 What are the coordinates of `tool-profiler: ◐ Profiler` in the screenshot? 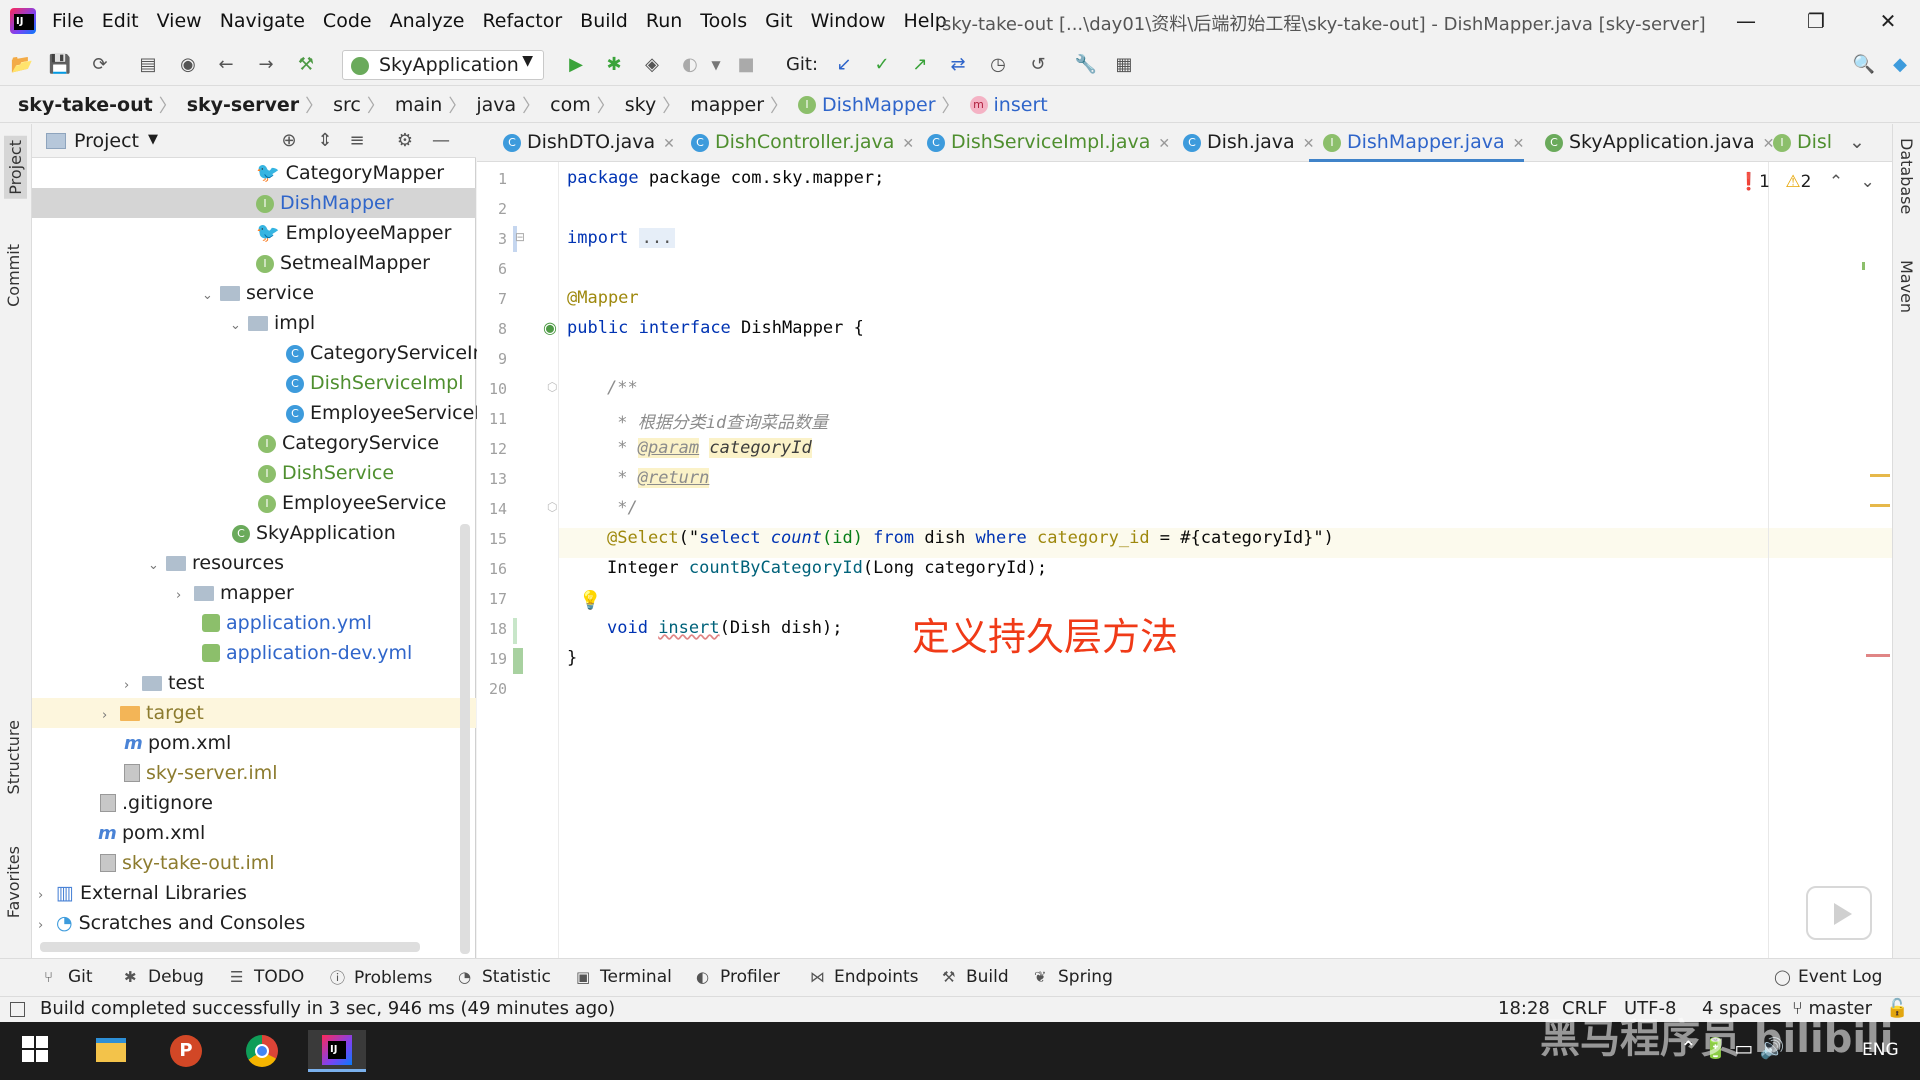 It's located at (738, 977).